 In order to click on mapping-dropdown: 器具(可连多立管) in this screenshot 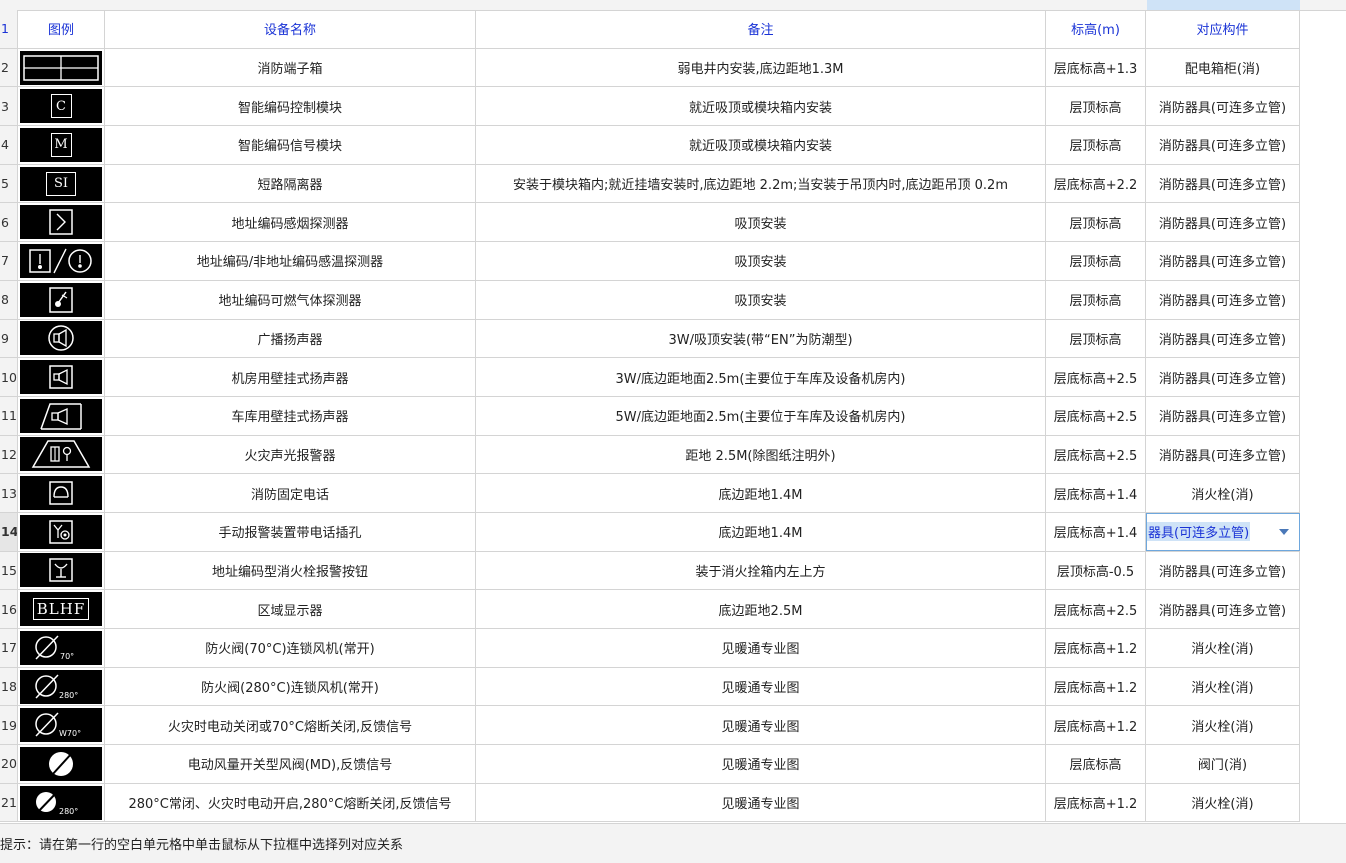, I will do `click(1223, 531)`.